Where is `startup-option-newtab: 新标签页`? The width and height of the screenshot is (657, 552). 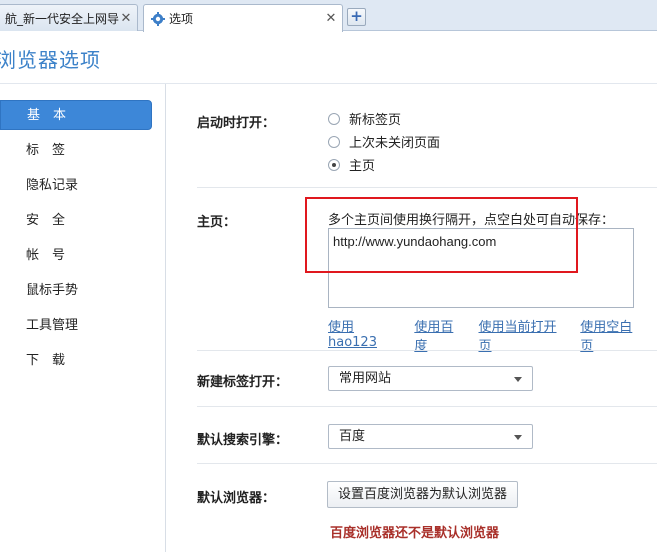
startup-option-newtab: 新标签页 is located at coordinates (364, 118).